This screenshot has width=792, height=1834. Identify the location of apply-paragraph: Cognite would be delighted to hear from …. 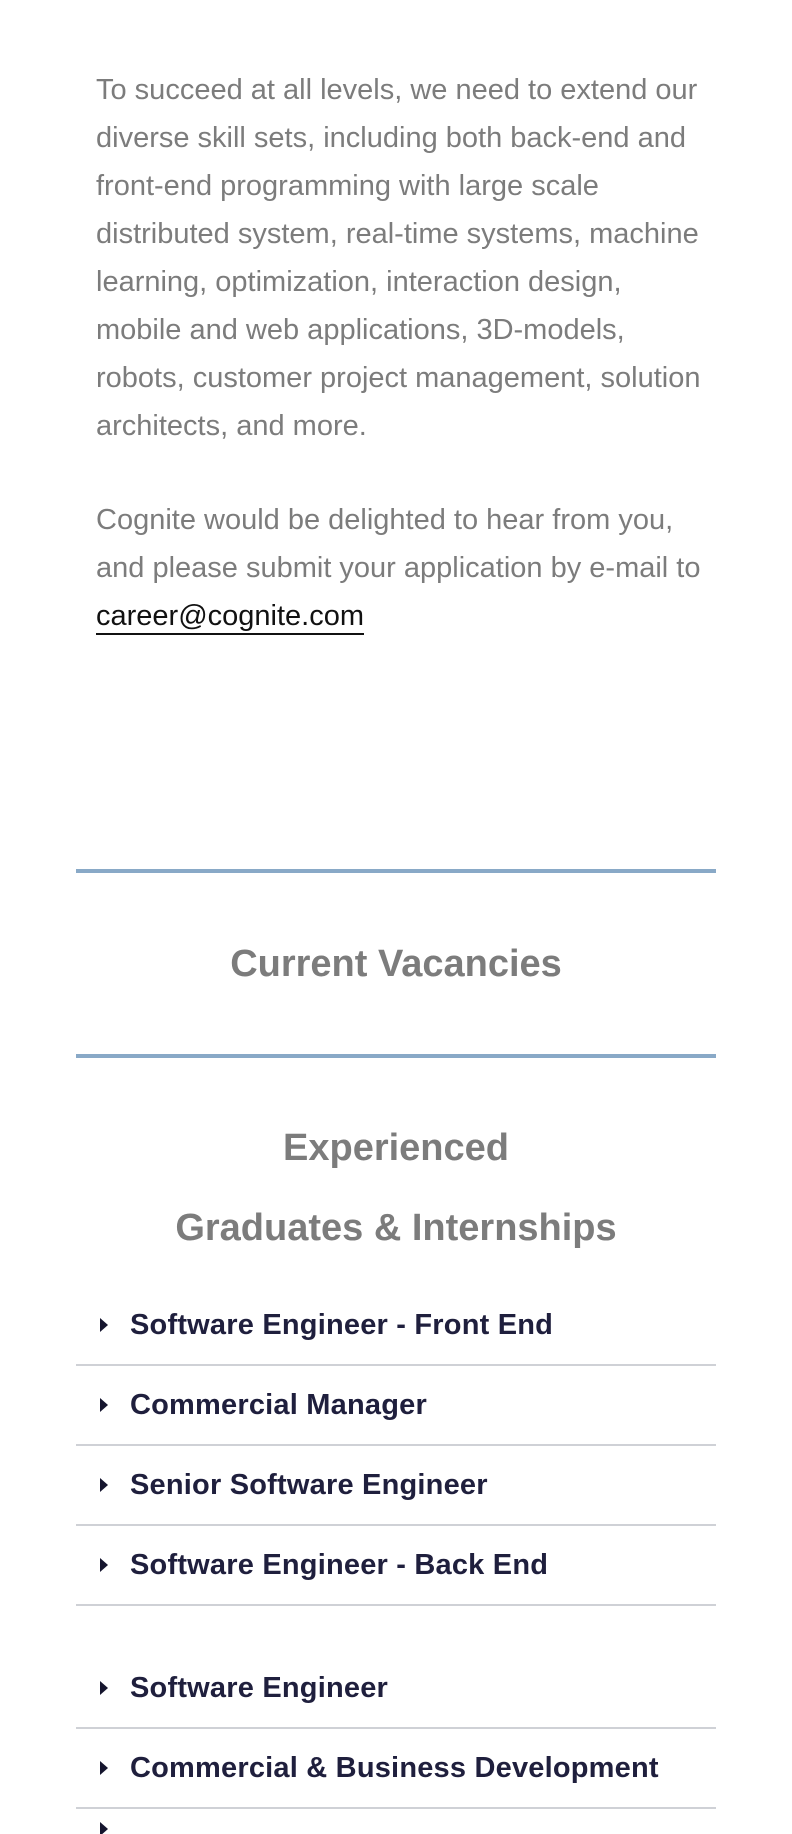
(401, 568).